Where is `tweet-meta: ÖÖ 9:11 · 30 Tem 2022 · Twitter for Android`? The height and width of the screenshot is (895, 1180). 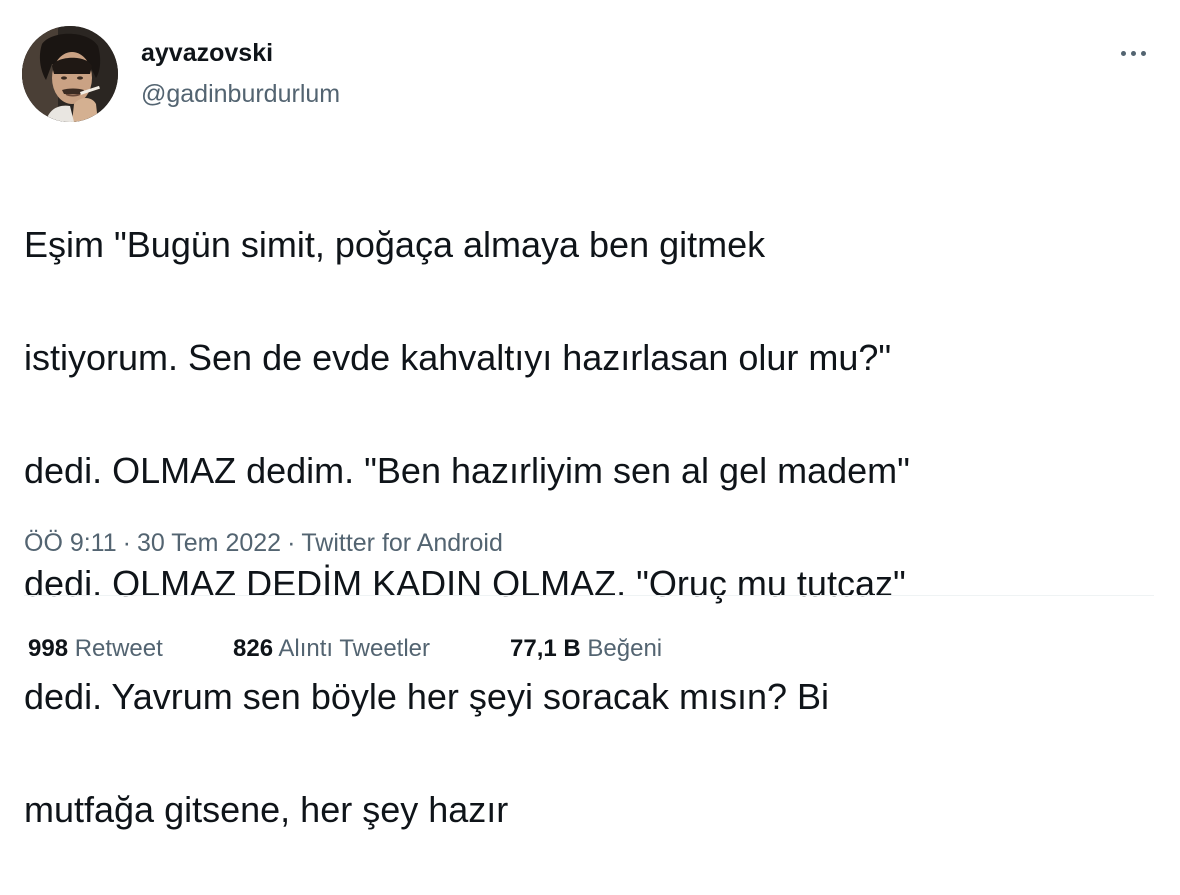 tweet-meta: ÖÖ 9:11 · 30 Tem 2022 · Twitter for Android is located at coordinates (263, 543).